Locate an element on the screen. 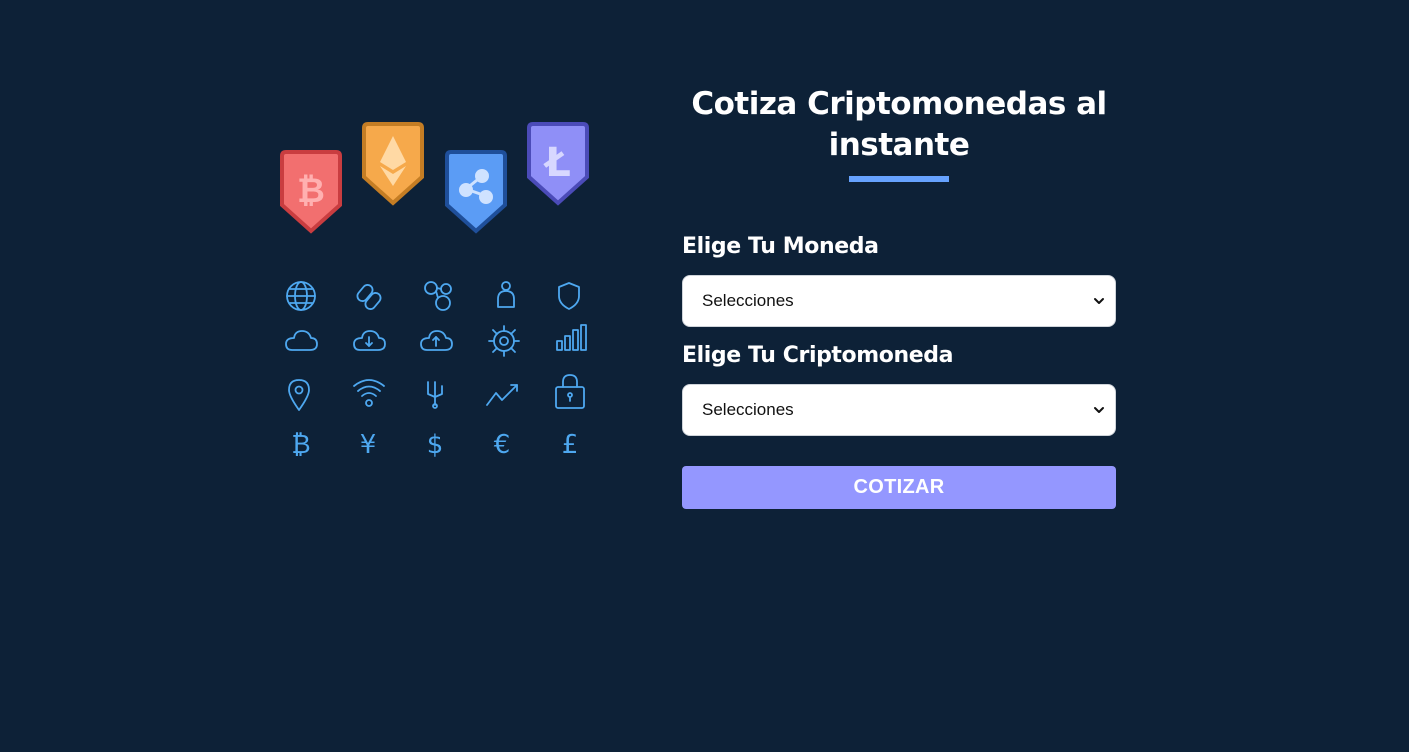  wifi-icon is located at coordinates (369, 393).